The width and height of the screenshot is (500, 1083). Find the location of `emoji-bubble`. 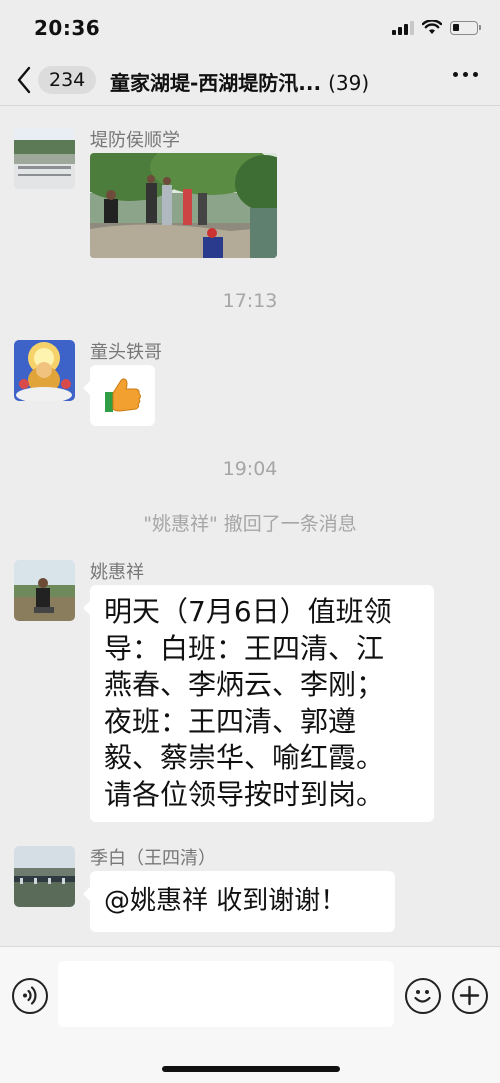

emoji-bubble is located at coordinates (119, 395).